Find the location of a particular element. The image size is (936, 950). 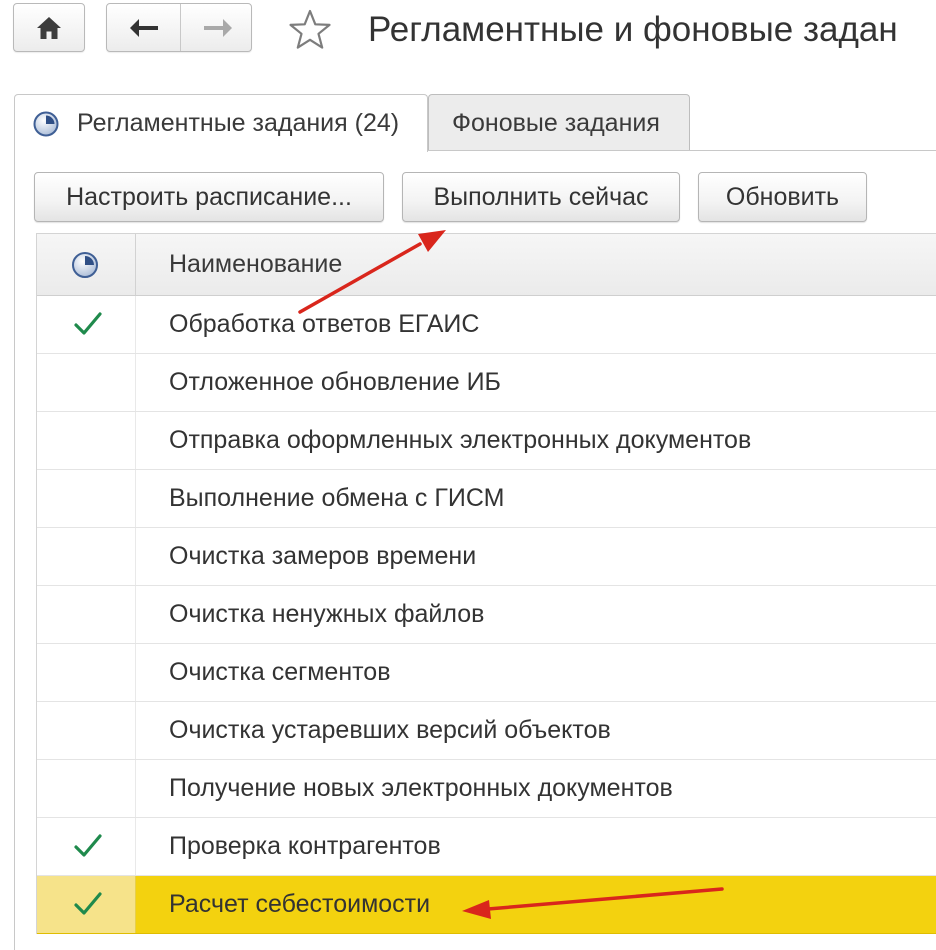

table-row: Расчет себестоимости is located at coordinates (486, 905).